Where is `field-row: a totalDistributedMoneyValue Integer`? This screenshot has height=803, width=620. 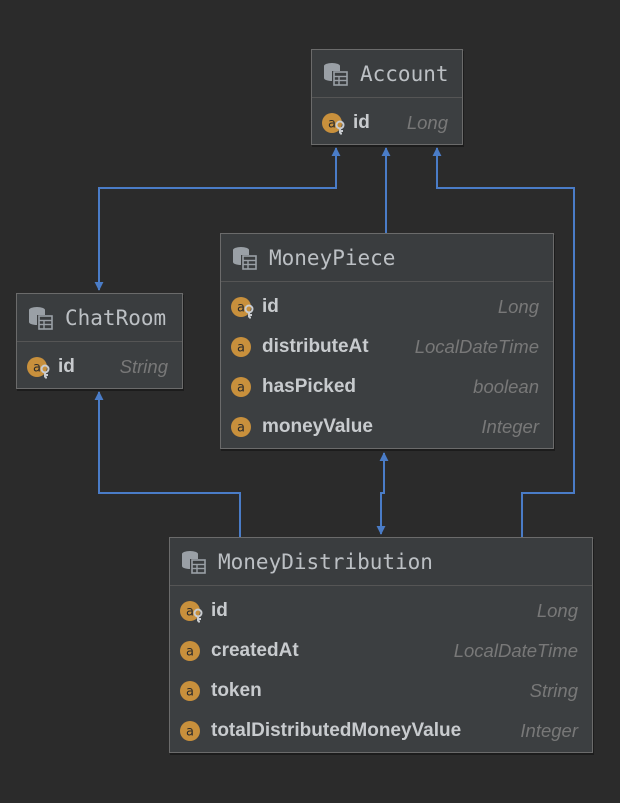
field-row: a totalDistributedMoneyValue Integer is located at coordinates (381, 731).